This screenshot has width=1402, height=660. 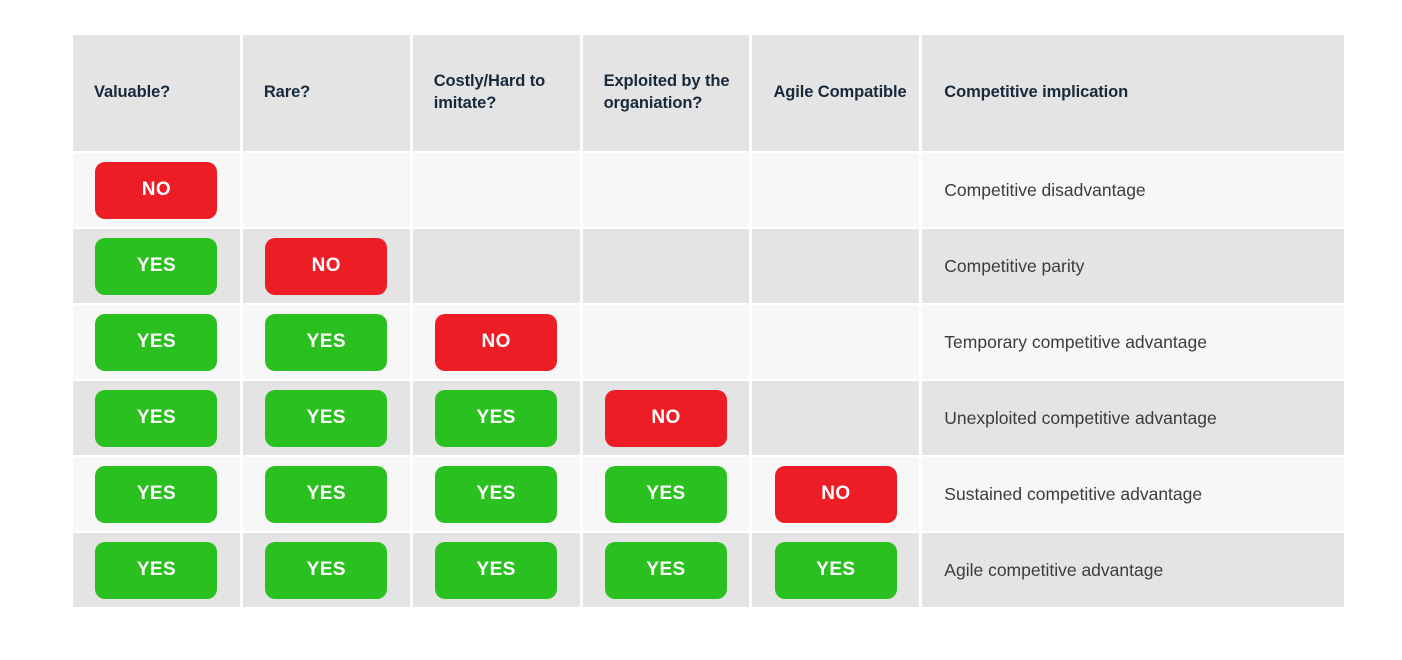 I want to click on criteria-cell-costly: NO, so click(x=496, y=342).